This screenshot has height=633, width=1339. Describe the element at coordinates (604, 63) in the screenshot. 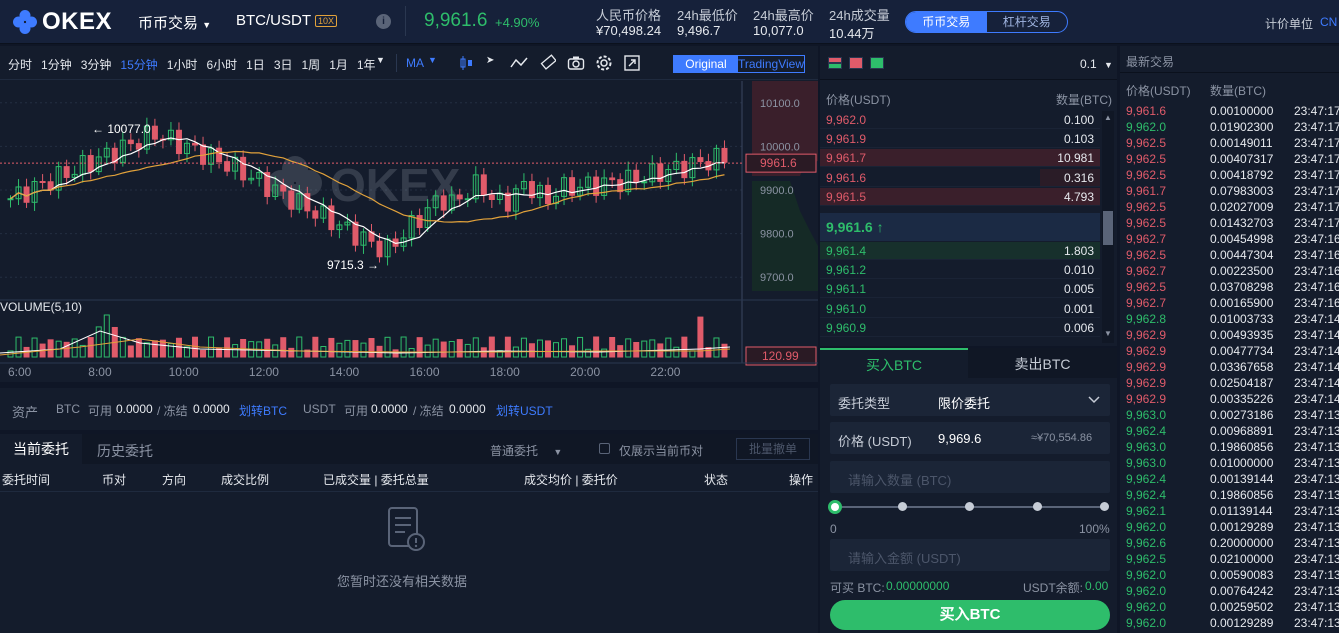

I see `settings-gear-icon` at that location.